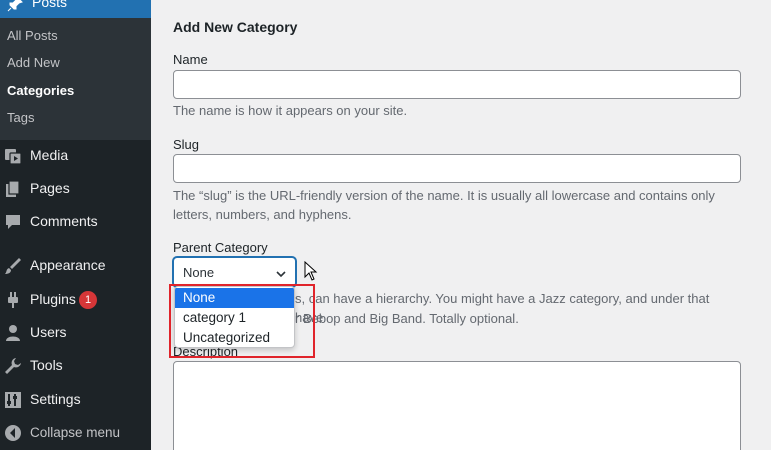 The width and height of the screenshot is (771, 450). I want to click on sidebar-item-label: Collapse menu, so click(75, 432).